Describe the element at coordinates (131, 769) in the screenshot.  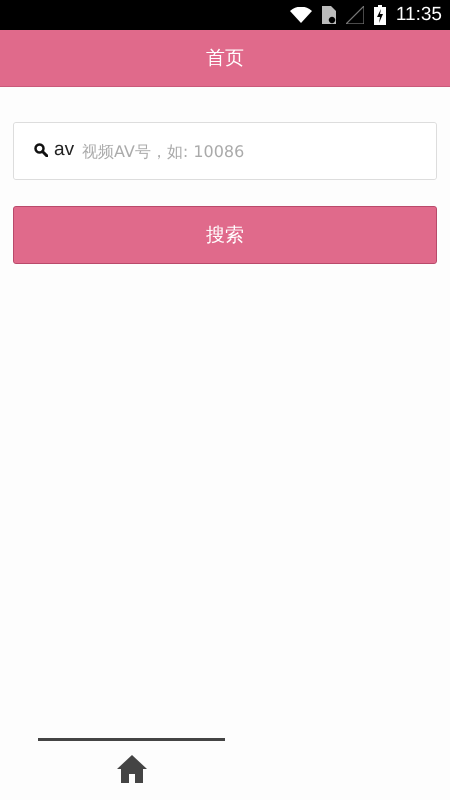
I see `home-icon` at that location.